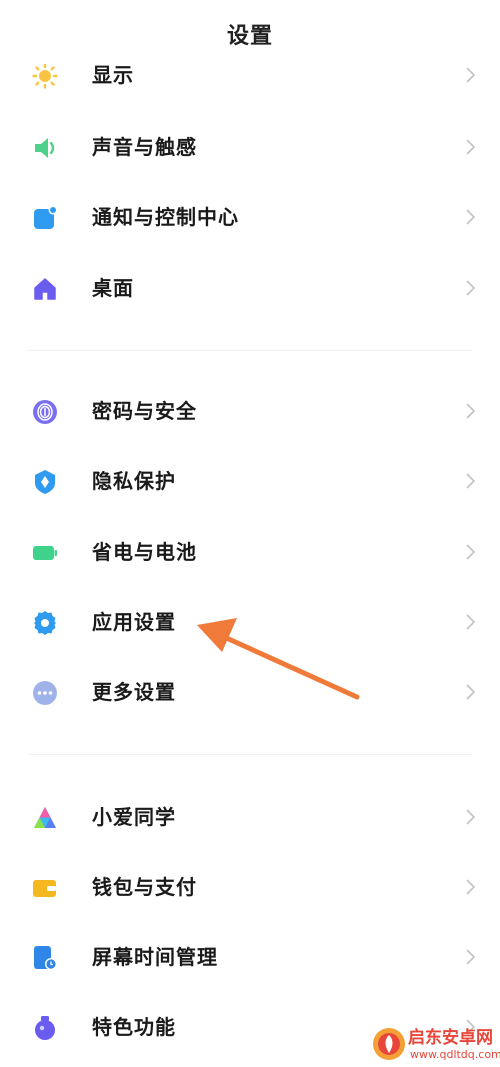 The height and width of the screenshot is (1067, 500). Describe the element at coordinates (45, 693) in the screenshot. I see `more-dots-icon` at that location.